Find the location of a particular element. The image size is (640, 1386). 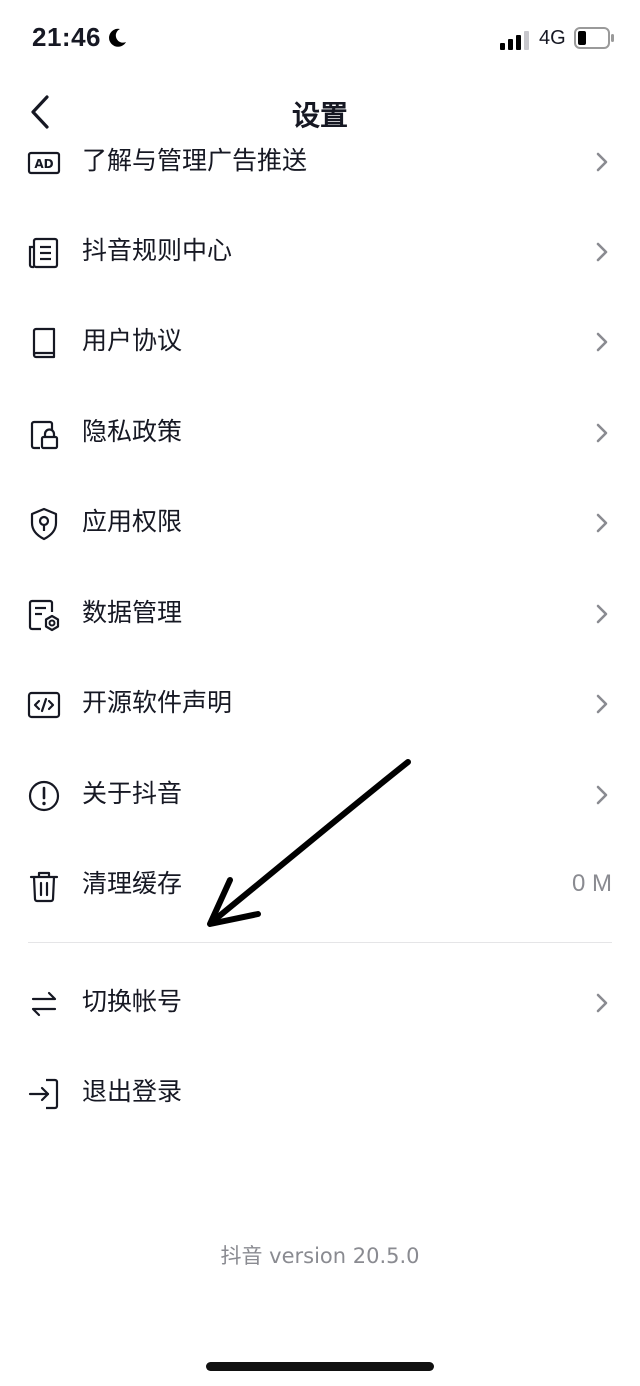

home-indicator is located at coordinates (320, 1366).